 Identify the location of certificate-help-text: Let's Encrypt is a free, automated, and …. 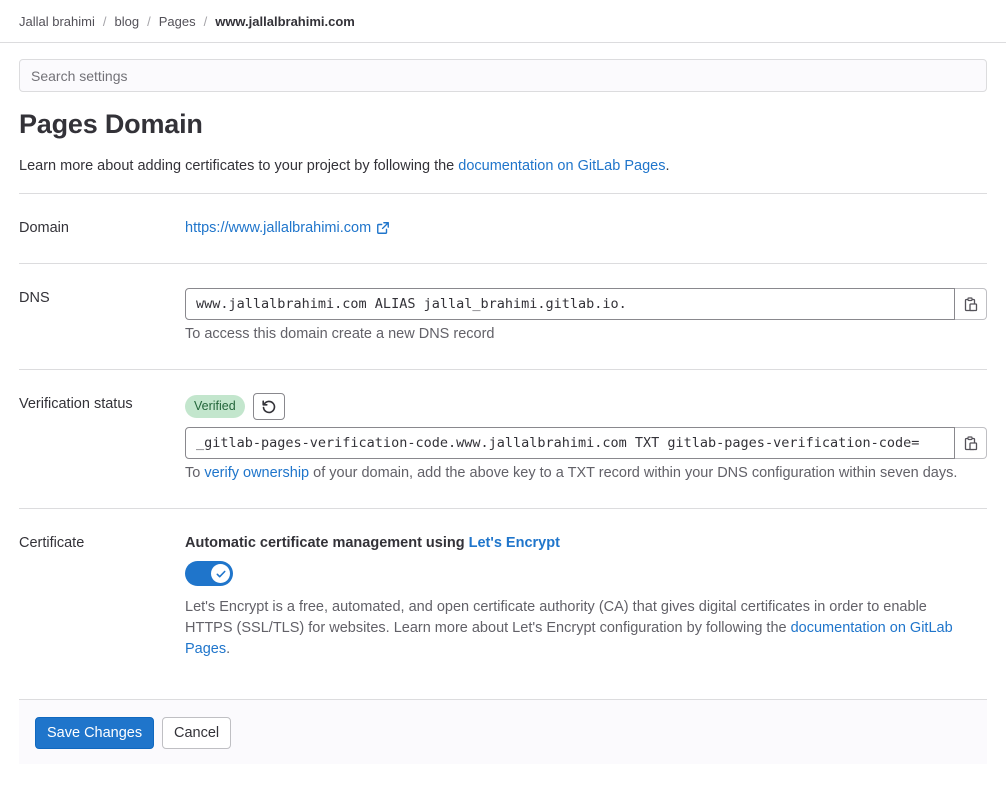
(580, 628).